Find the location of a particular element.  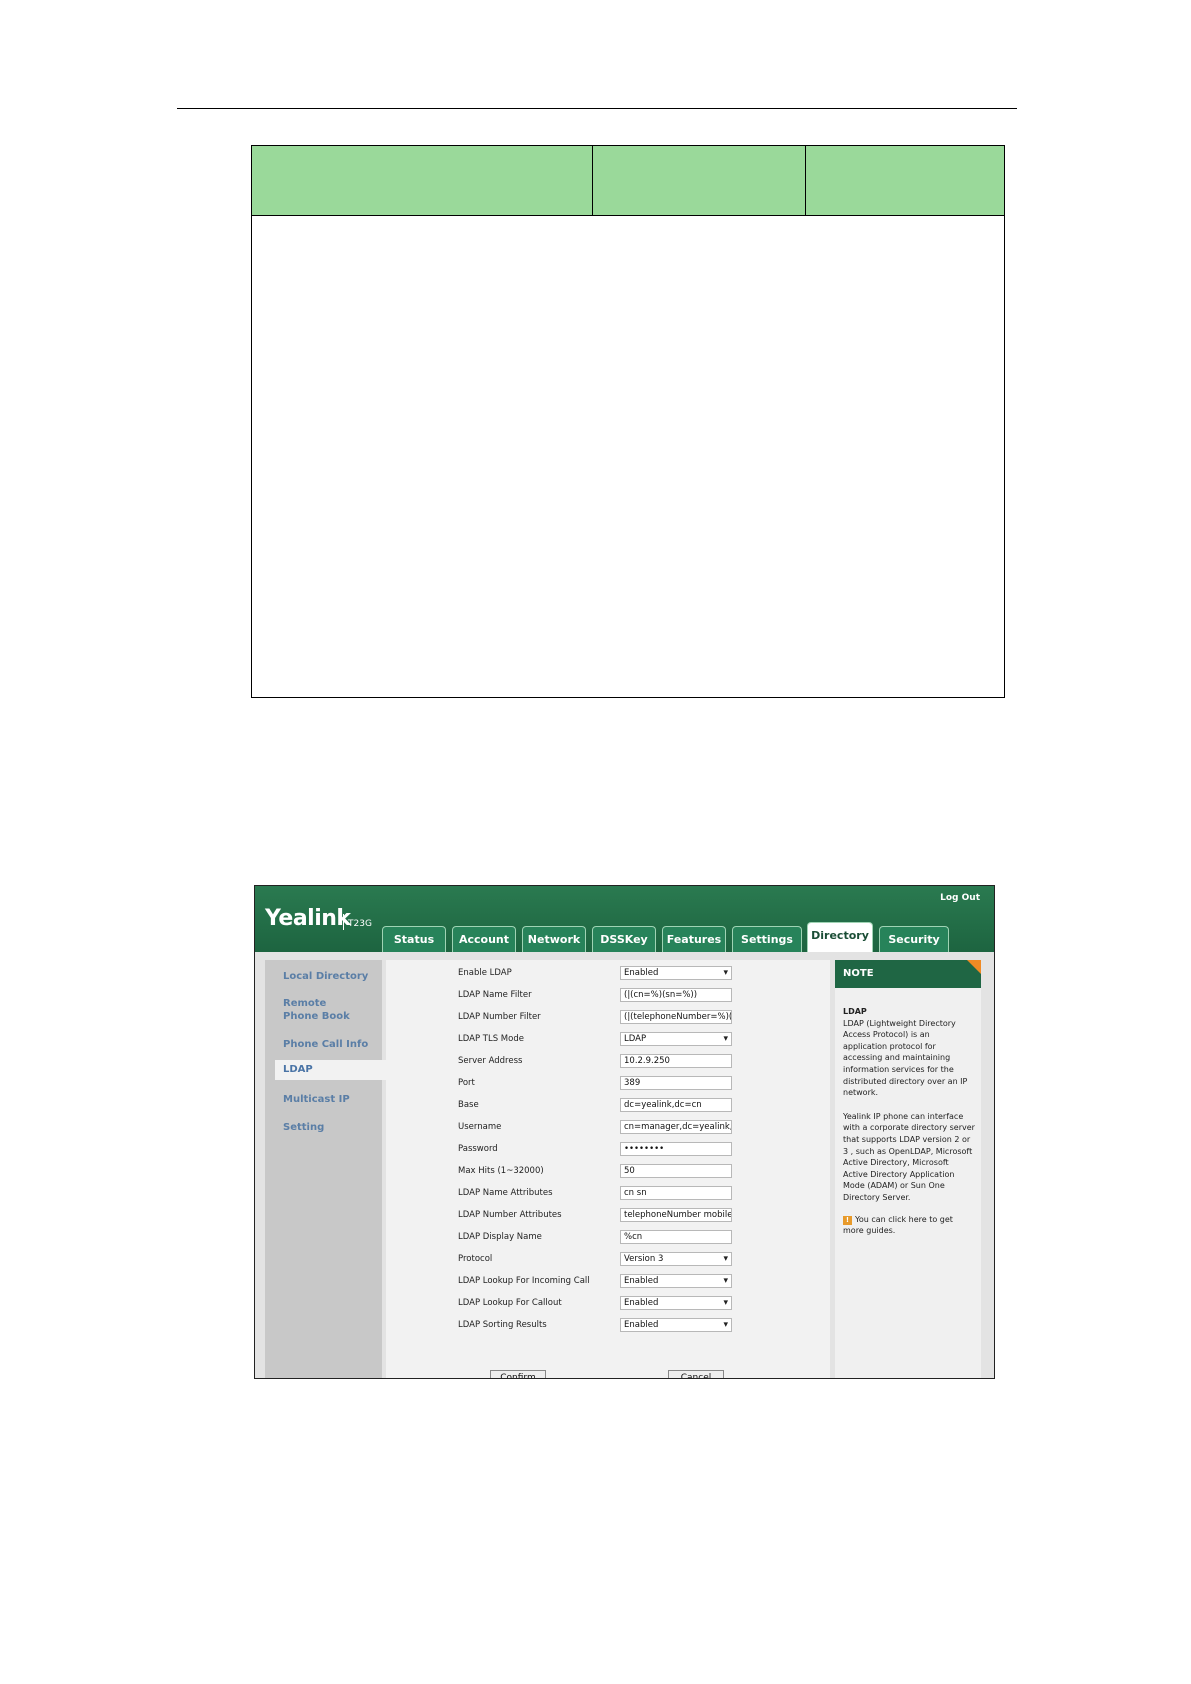

form-row: Password •••••••• is located at coordinates (608, 1150).